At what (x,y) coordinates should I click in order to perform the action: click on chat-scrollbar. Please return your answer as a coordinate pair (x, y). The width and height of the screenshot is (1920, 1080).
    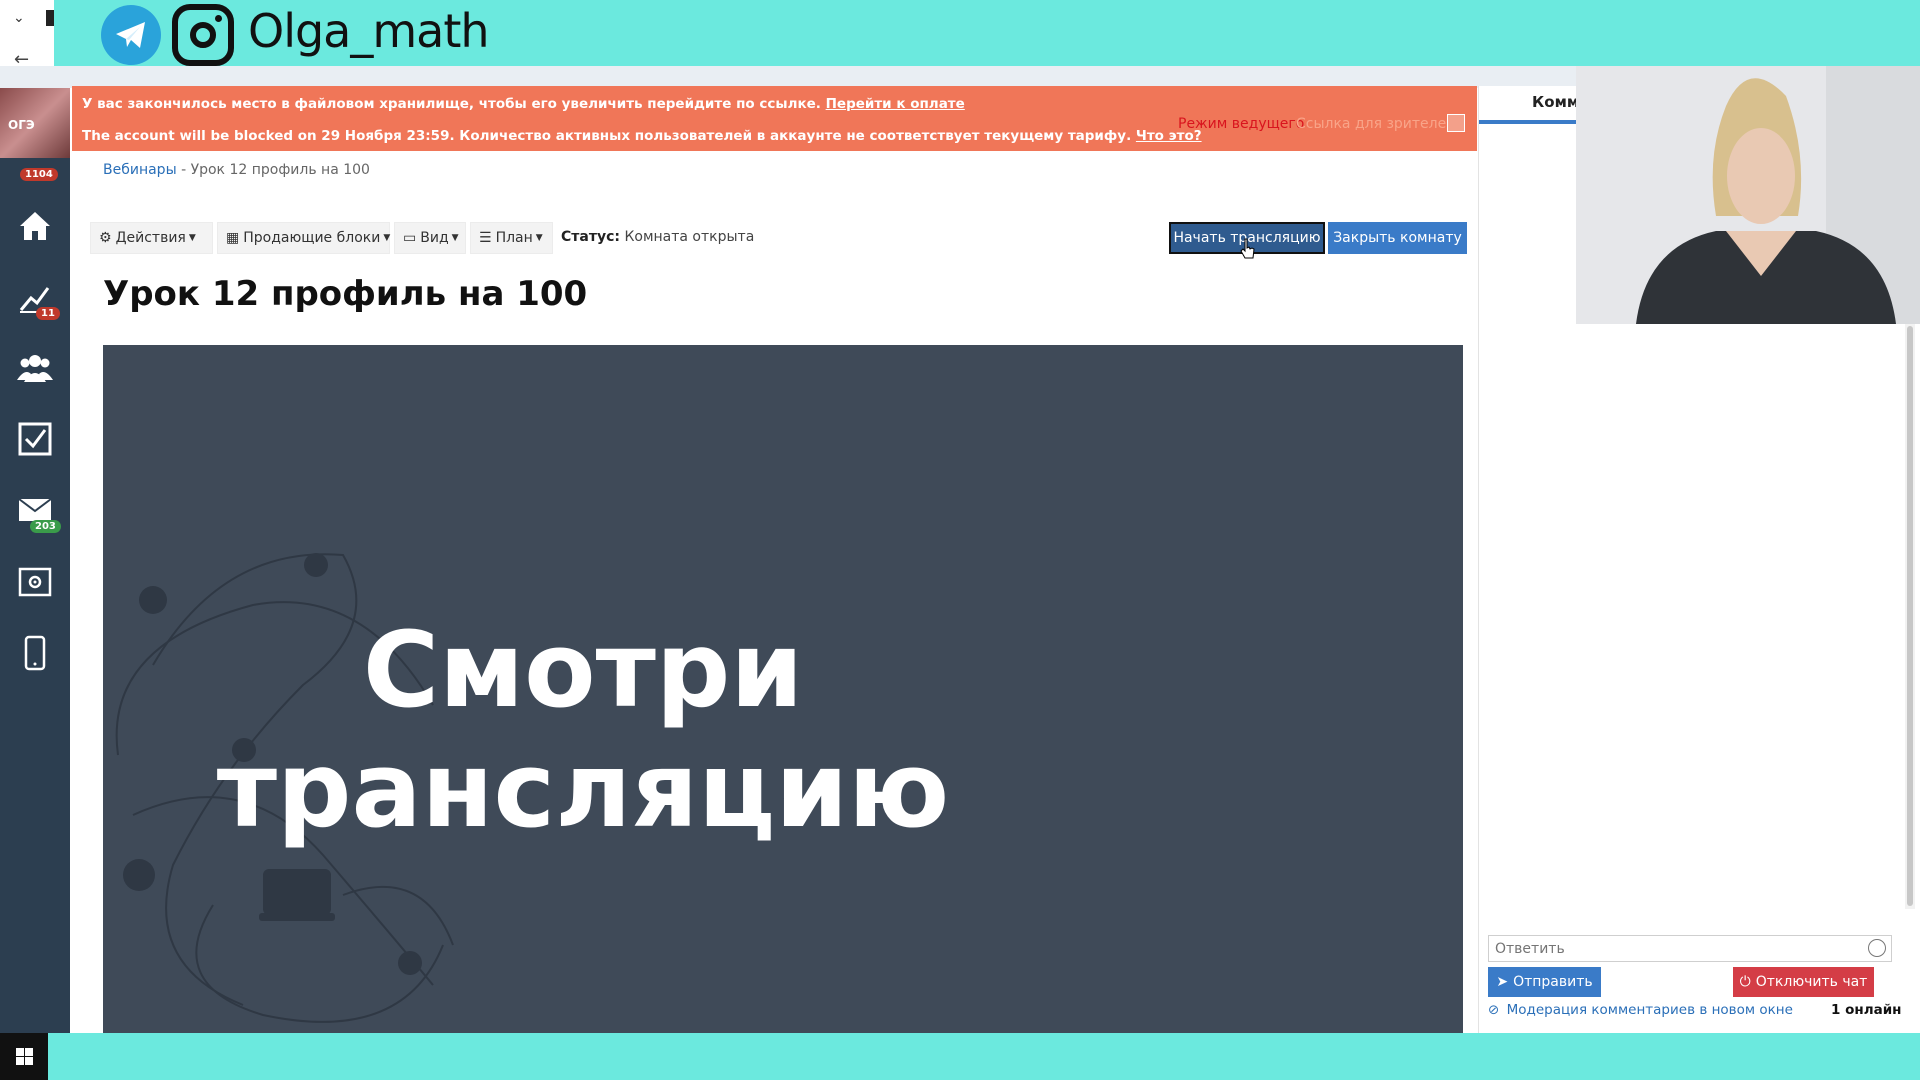
    Looking at the image, I should click on (1910, 616).